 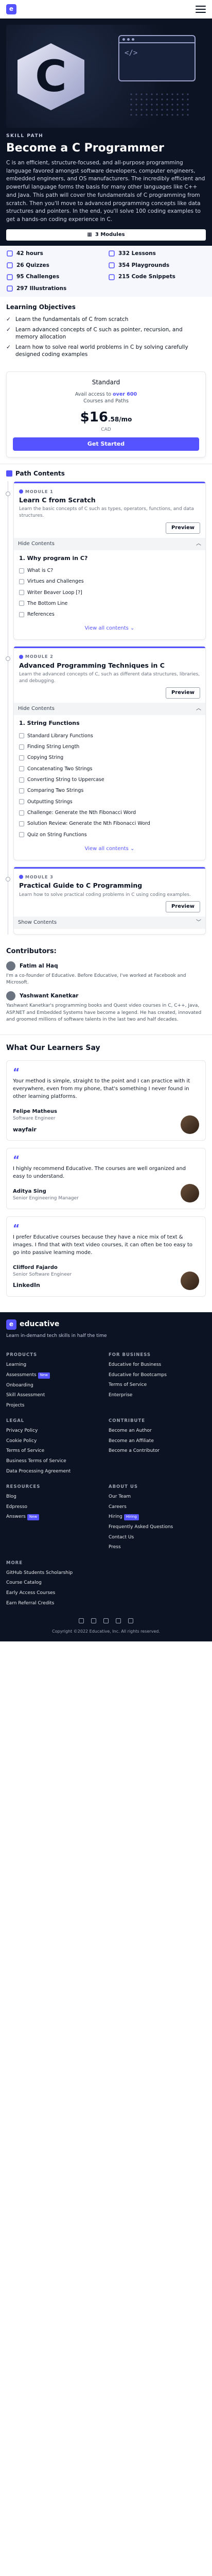 What do you see at coordinates (130, 1621) in the screenshot?
I see `youtube-icon` at bounding box center [130, 1621].